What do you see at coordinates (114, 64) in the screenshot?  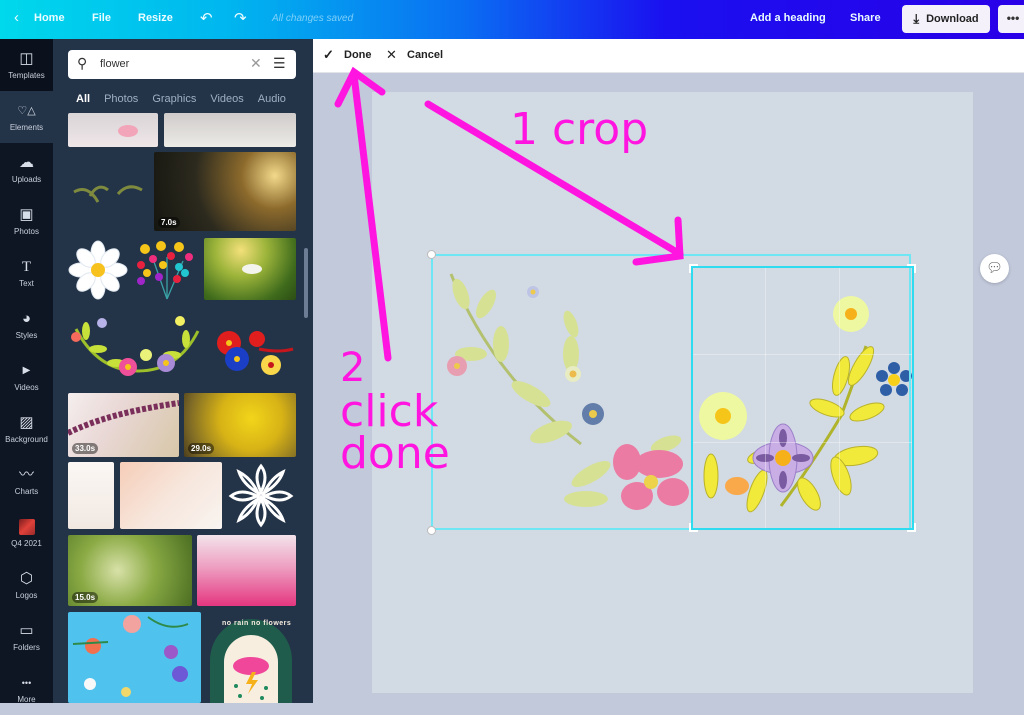 I see `search-value: flower` at bounding box center [114, 64].